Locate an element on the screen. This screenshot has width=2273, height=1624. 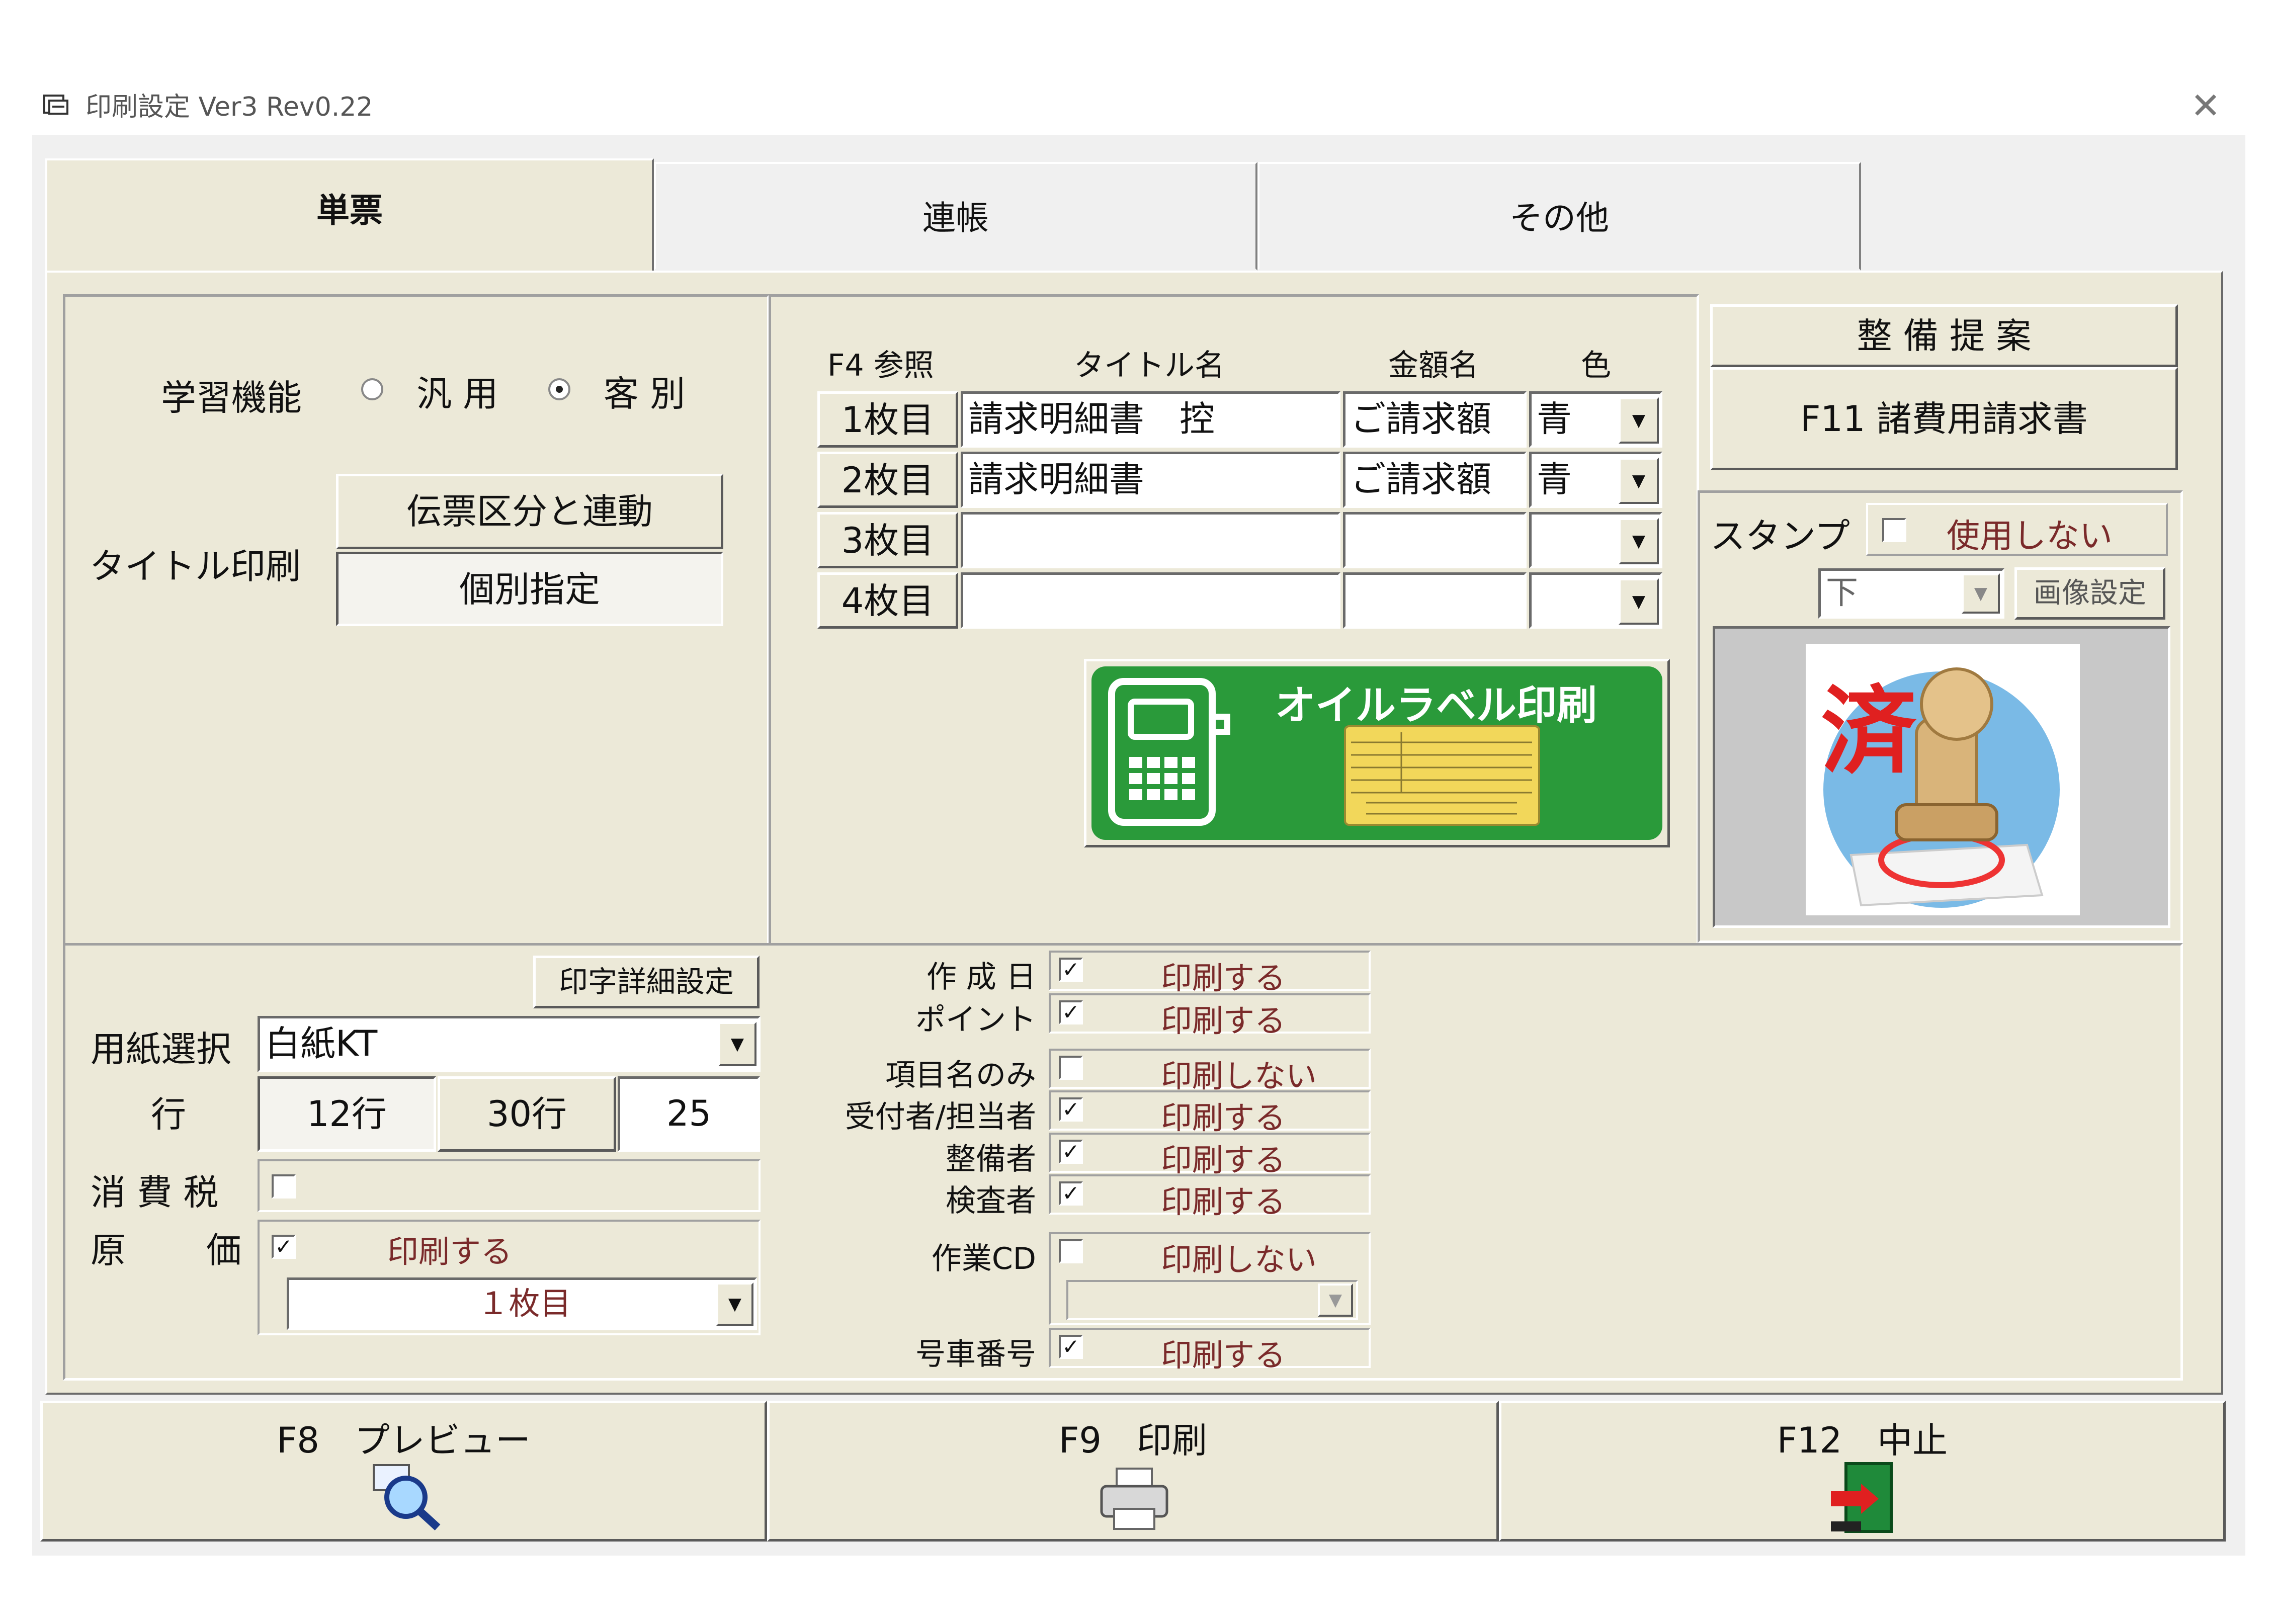
print-item-label: 整備者 is located at coordinates (991, 1159).